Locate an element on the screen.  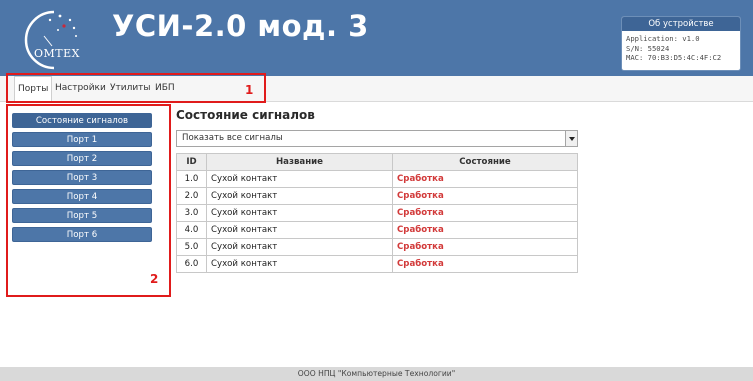
device-mac-address: MAC: 70:B3:D5:4C:4F:C2 is located at coordinates (674, 57).